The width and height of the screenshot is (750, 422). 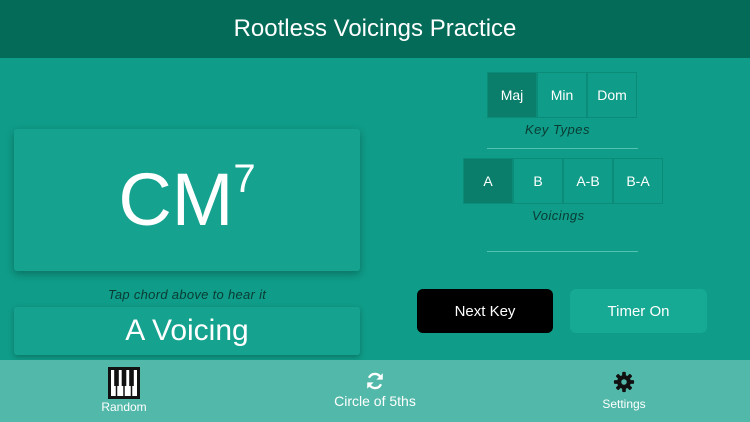 I want to click on page-title: Rootless Voicings Practice, so click(x=375, y=28).